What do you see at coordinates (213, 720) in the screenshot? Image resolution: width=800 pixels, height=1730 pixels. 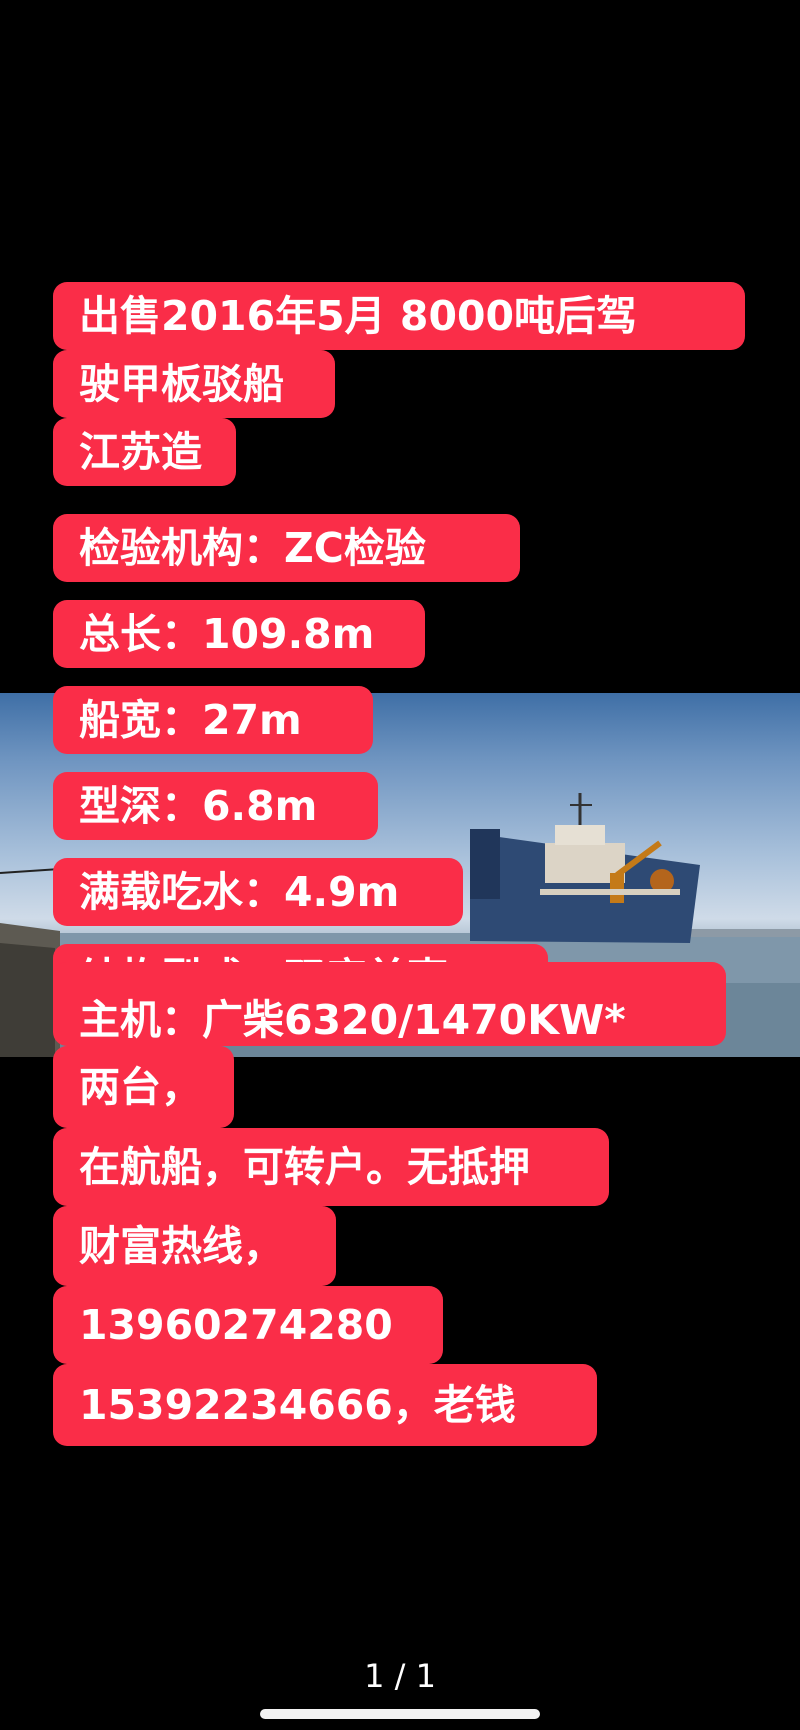 I see `listing-line-6: 船宽：27m` at bounding box center [213, 720].